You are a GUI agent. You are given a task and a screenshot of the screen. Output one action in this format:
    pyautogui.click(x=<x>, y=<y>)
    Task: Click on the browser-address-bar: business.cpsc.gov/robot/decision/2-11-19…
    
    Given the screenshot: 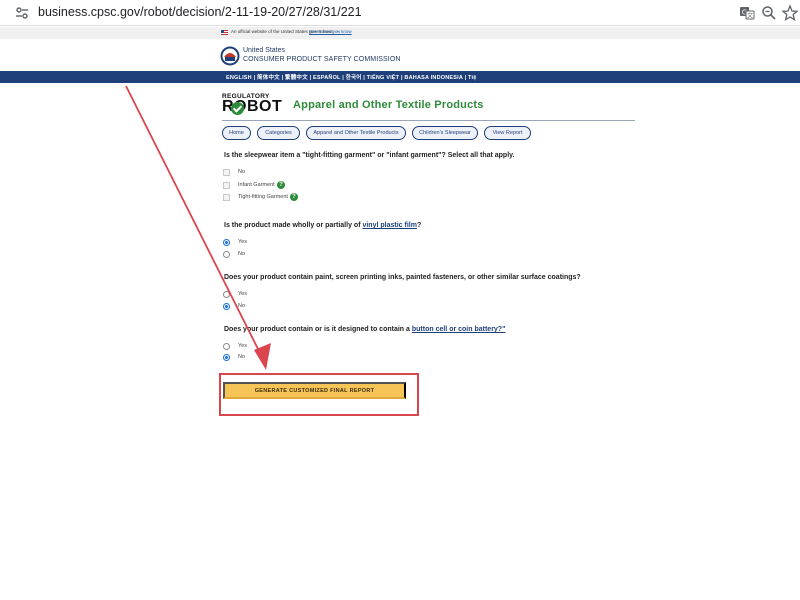 What is the action you would take?
    pyautogui.click(x=400, y=13)
    